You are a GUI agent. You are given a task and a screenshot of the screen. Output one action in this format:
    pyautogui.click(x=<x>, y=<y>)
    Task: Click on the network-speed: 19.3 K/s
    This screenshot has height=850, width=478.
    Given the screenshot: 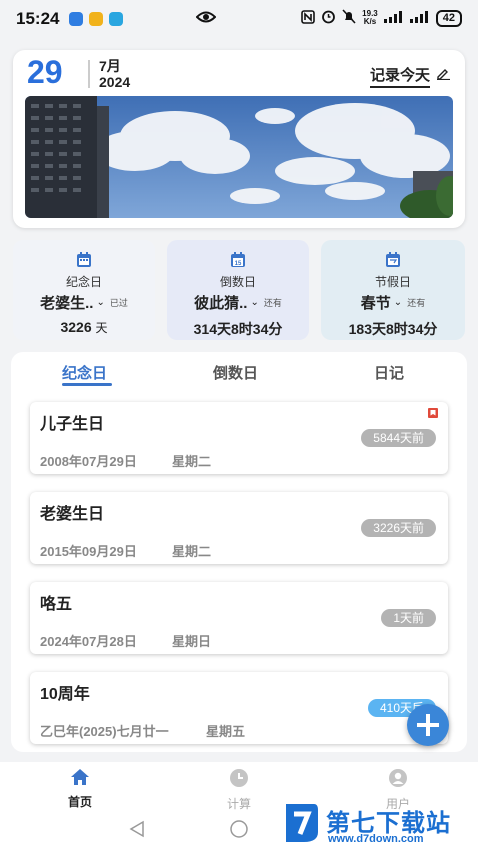 What is the action you would take?
    pyautogui.click(x=370, y=17)
    